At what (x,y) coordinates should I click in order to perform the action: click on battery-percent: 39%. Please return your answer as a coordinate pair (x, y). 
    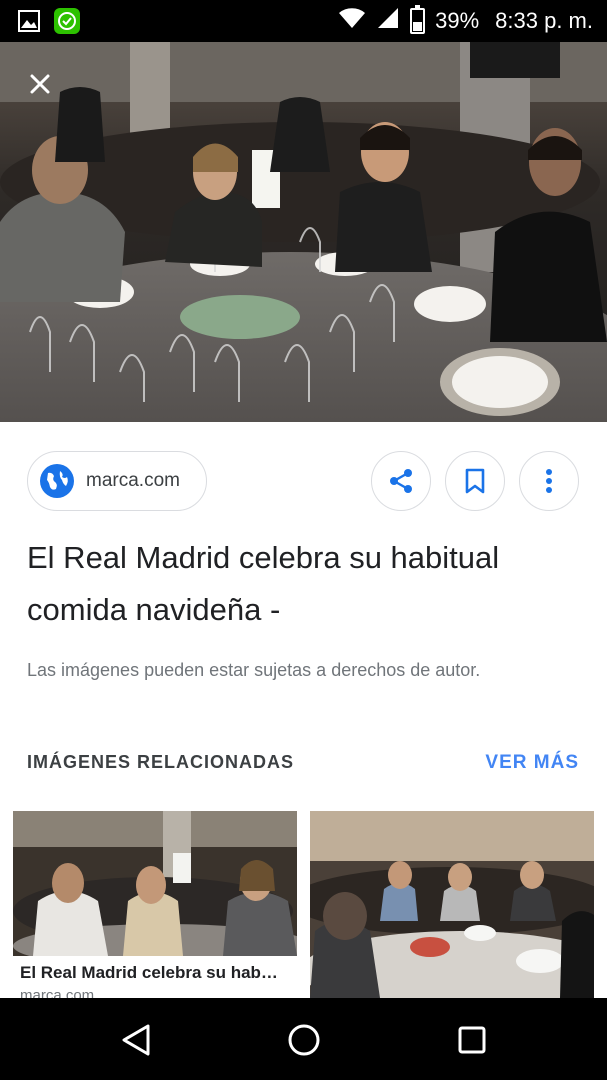
    Looking at the image, I should click on (457, 20).